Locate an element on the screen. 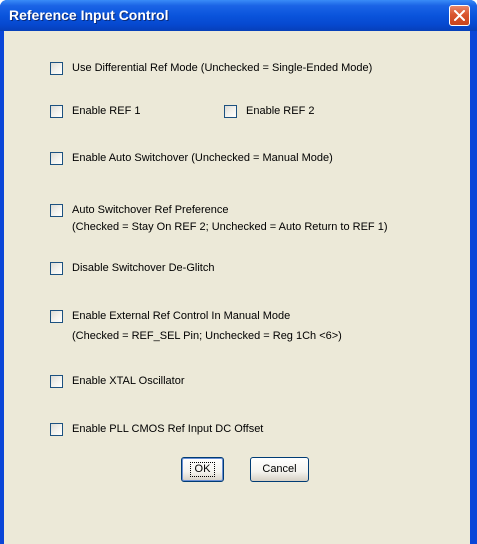 The width and height of the screenshot is (477, 544). ok-button: OK is located at coordinates (202, 469).